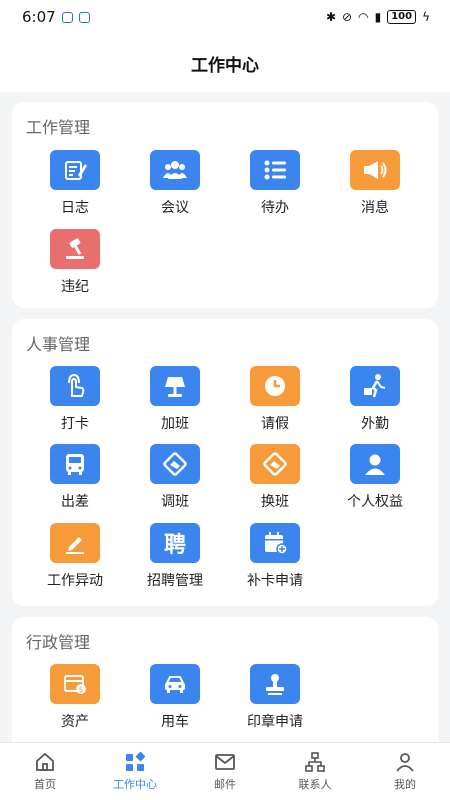  I want to click on people-icon, so click(175, 170).